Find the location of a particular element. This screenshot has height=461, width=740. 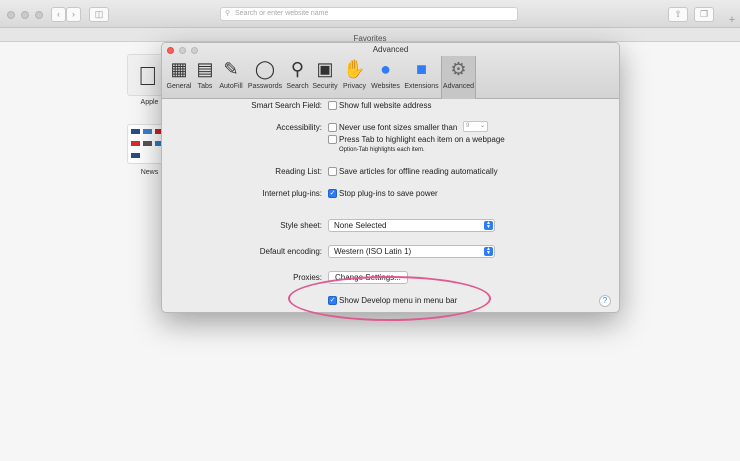

show-full-address-label: Show full website address is located at coordinates (385, 105).